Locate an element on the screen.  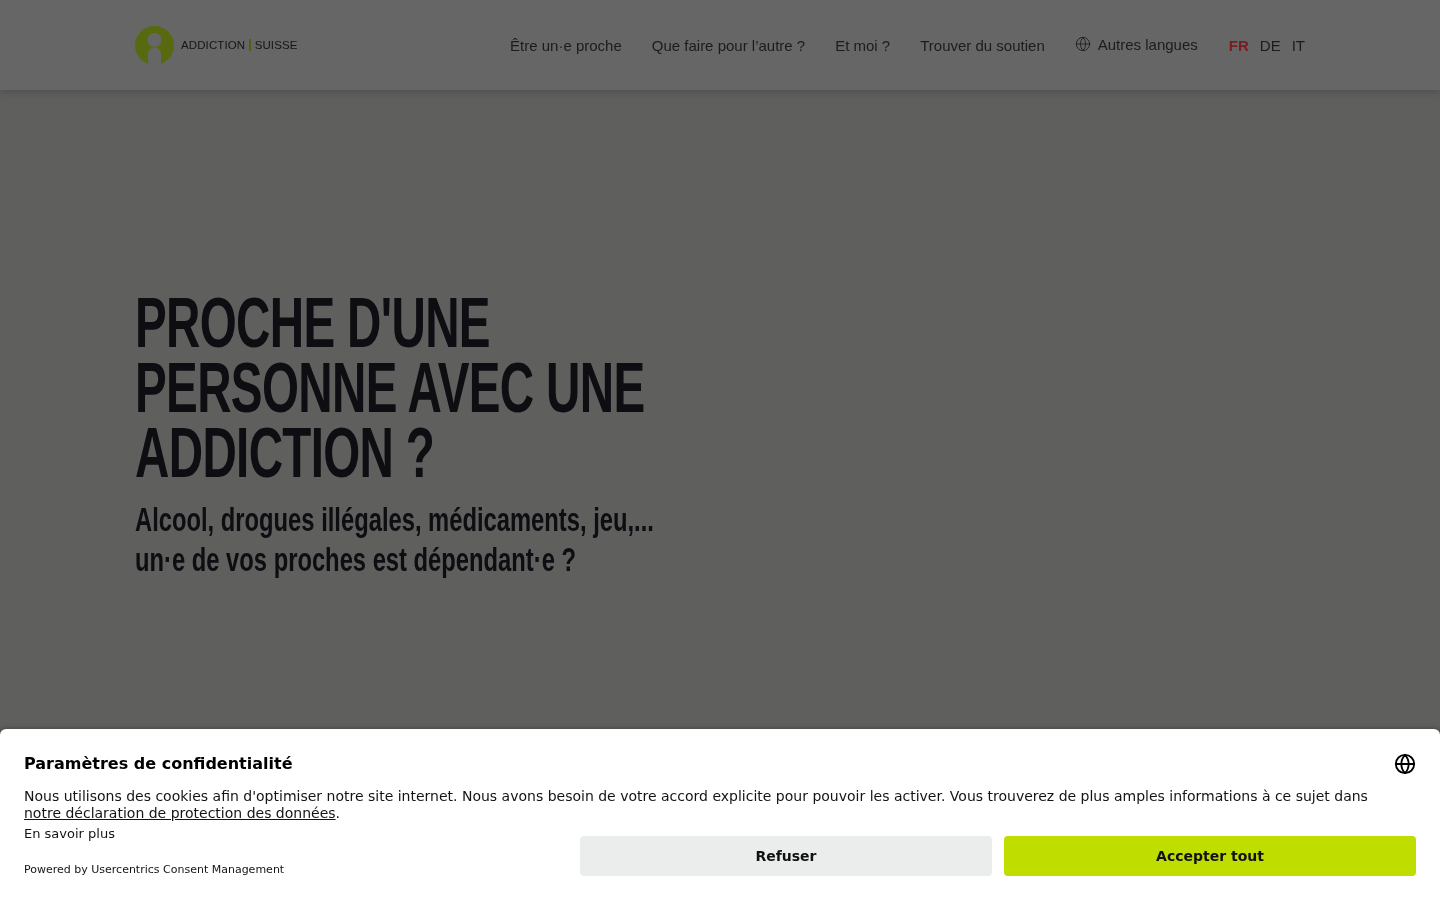
hero-heading: PROCHE D'UNE PERSONNE AVEC UNE ADDICTION ? is located at coordinates (390, 388).